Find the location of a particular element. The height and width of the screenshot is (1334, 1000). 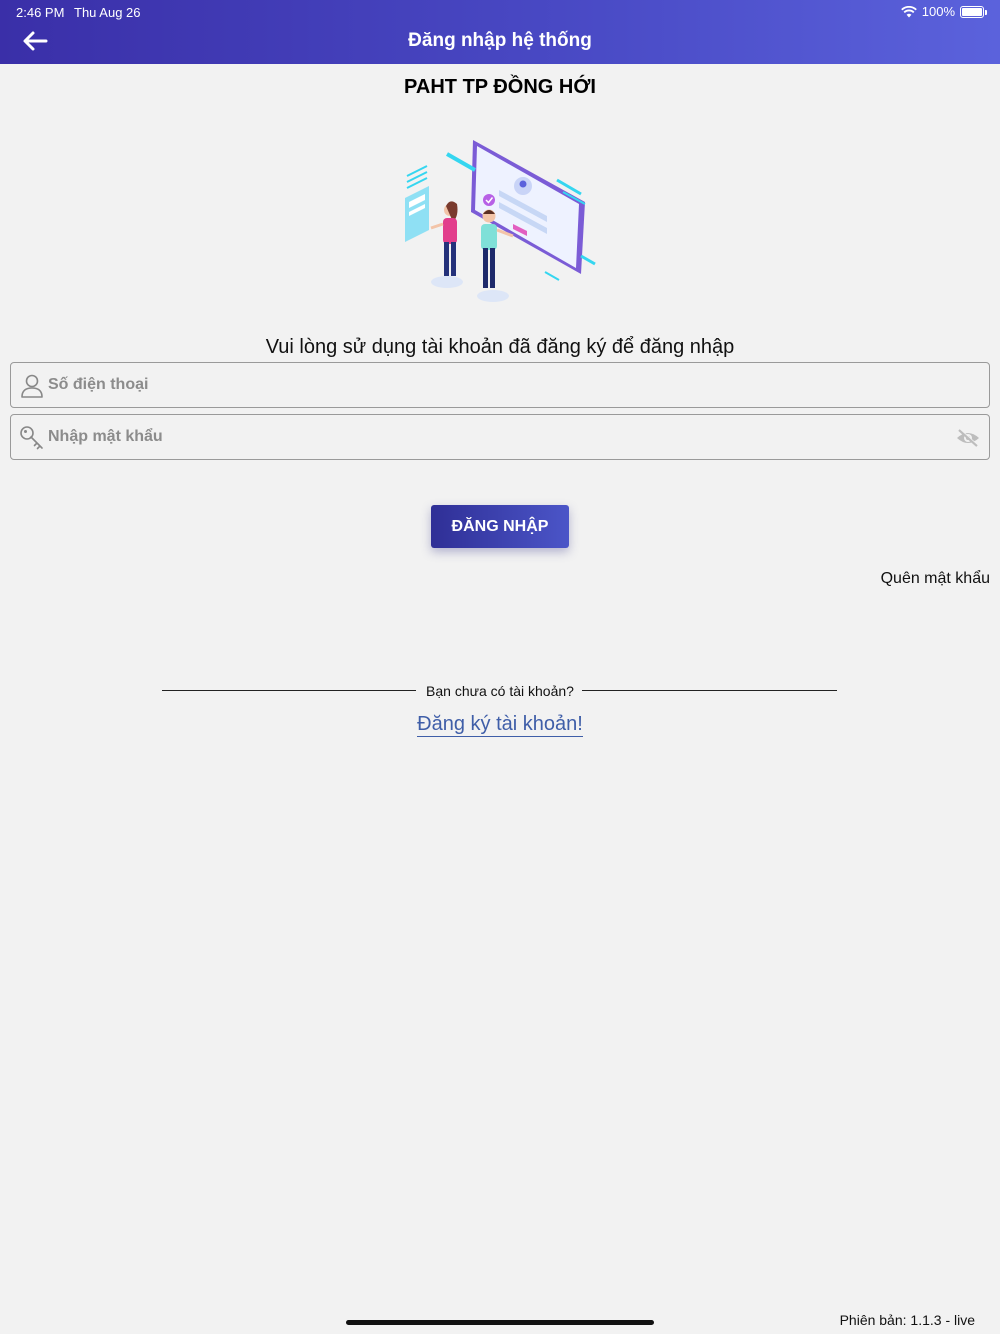

phone-placeholder: Số điện thoại is located at coordinates (98, 384).